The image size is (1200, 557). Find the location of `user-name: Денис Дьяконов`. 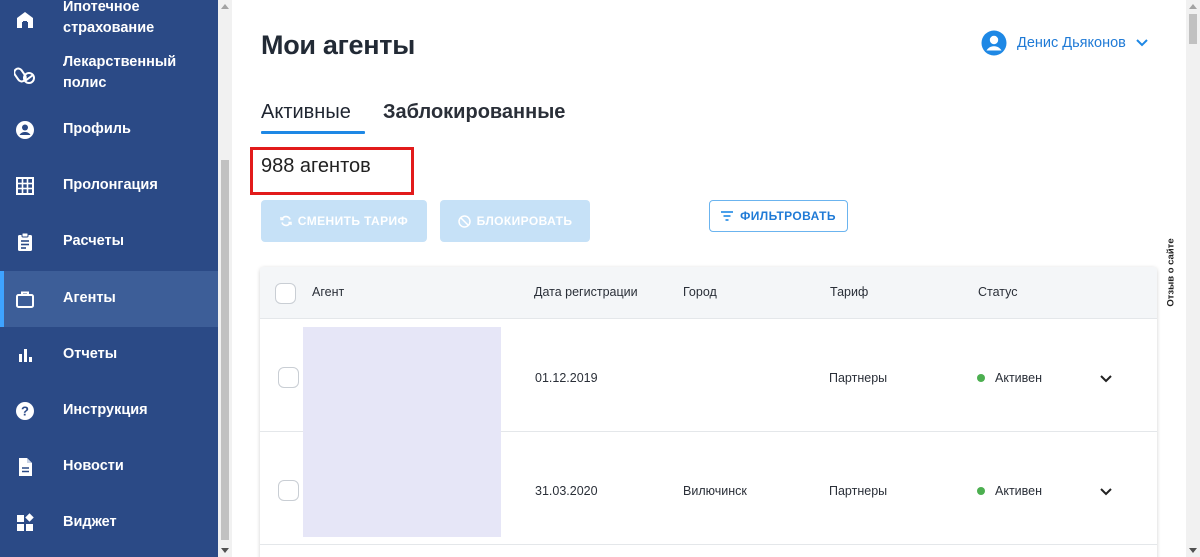

user-name: Денис Дьяконов is located at coordinates (1071, 43).